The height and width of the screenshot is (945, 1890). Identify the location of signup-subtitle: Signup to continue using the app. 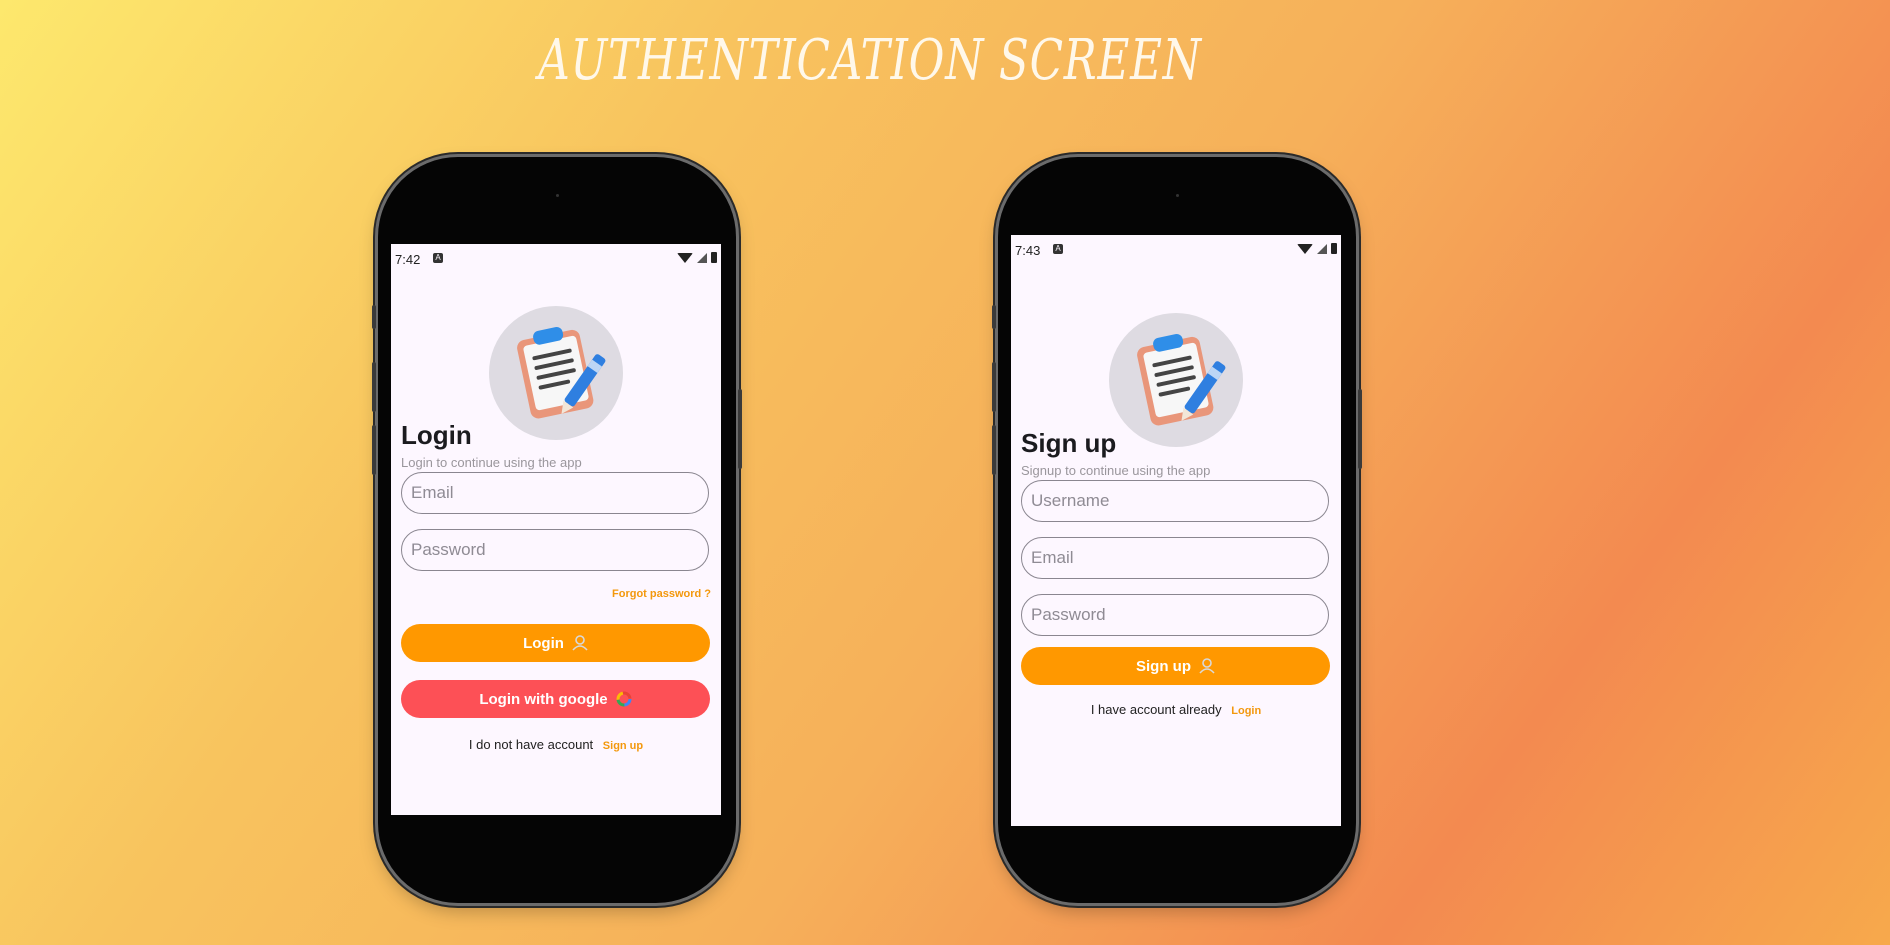
(1116, 470).